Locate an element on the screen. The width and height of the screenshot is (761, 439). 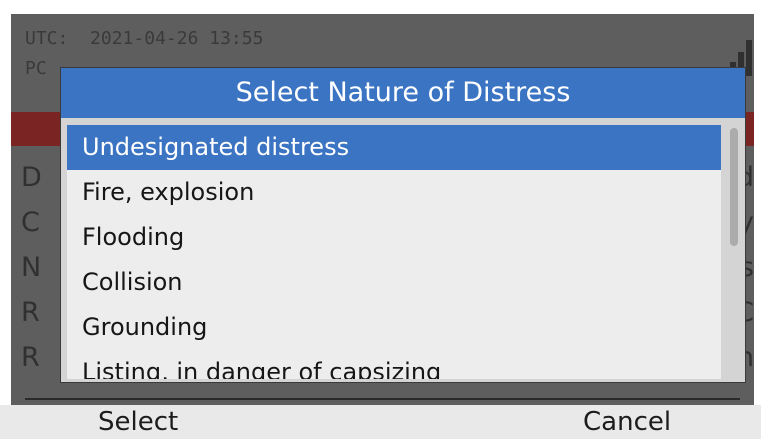
select-button: Select is located at coordinates (138, 422).